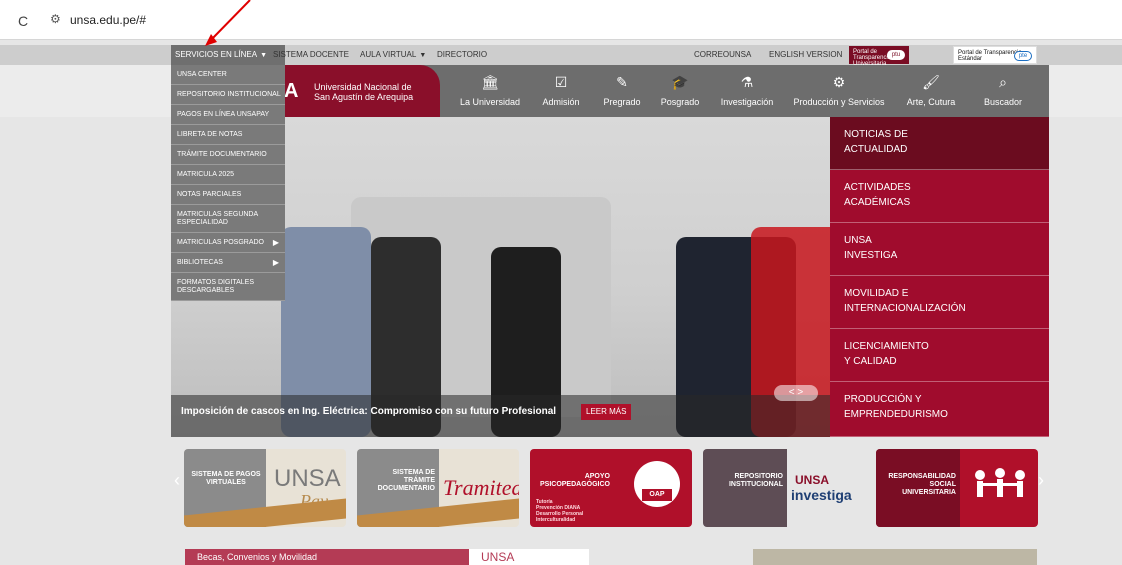  I want to click on dropdown-formatos-digitales: FORMATOS DIGITALES DESCARGABLES, so click(228, 287).